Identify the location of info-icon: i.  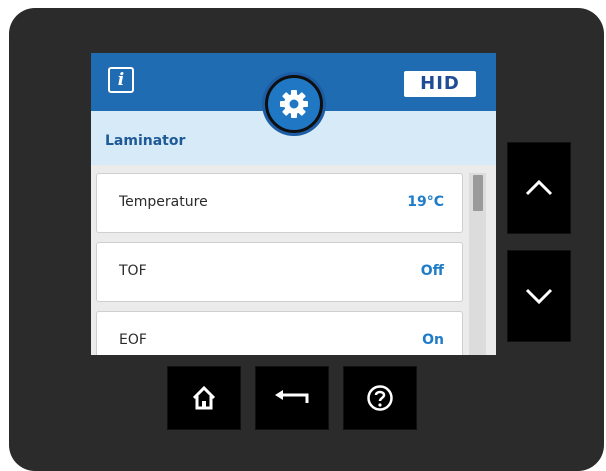
(121, 80).